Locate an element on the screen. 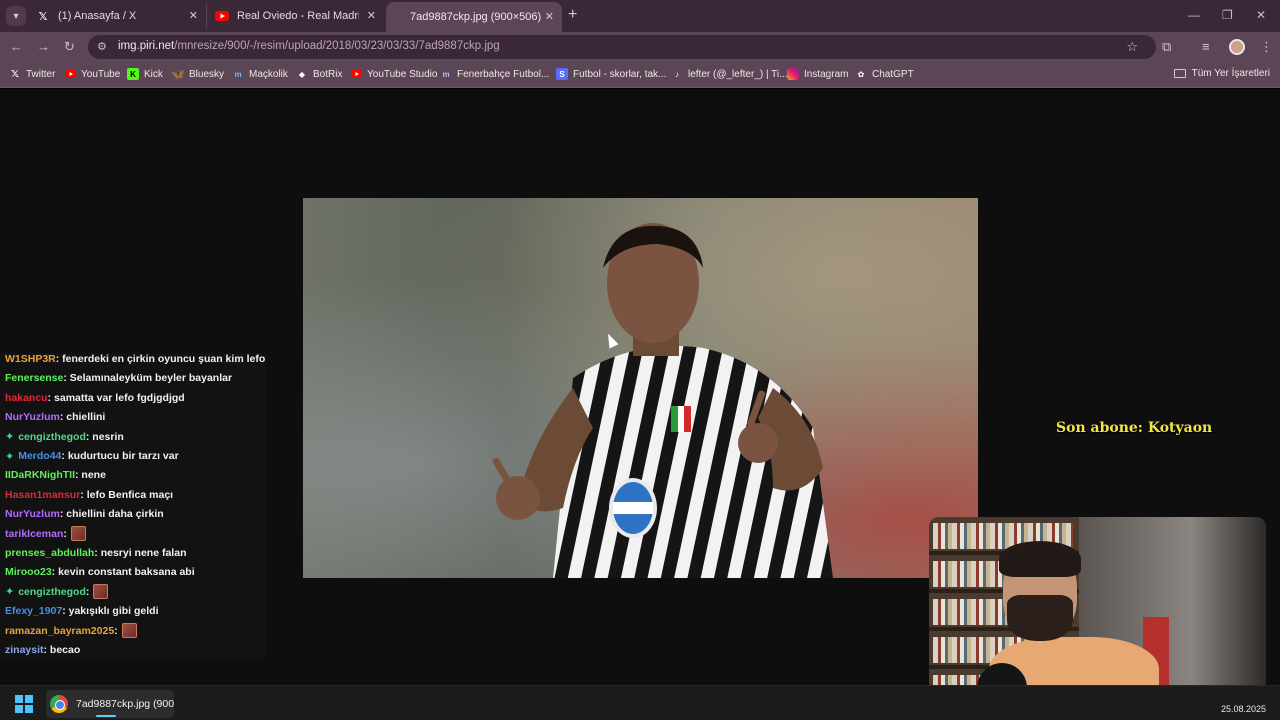  chat-message: tarikIceman : is located at coordinates (45, 534).